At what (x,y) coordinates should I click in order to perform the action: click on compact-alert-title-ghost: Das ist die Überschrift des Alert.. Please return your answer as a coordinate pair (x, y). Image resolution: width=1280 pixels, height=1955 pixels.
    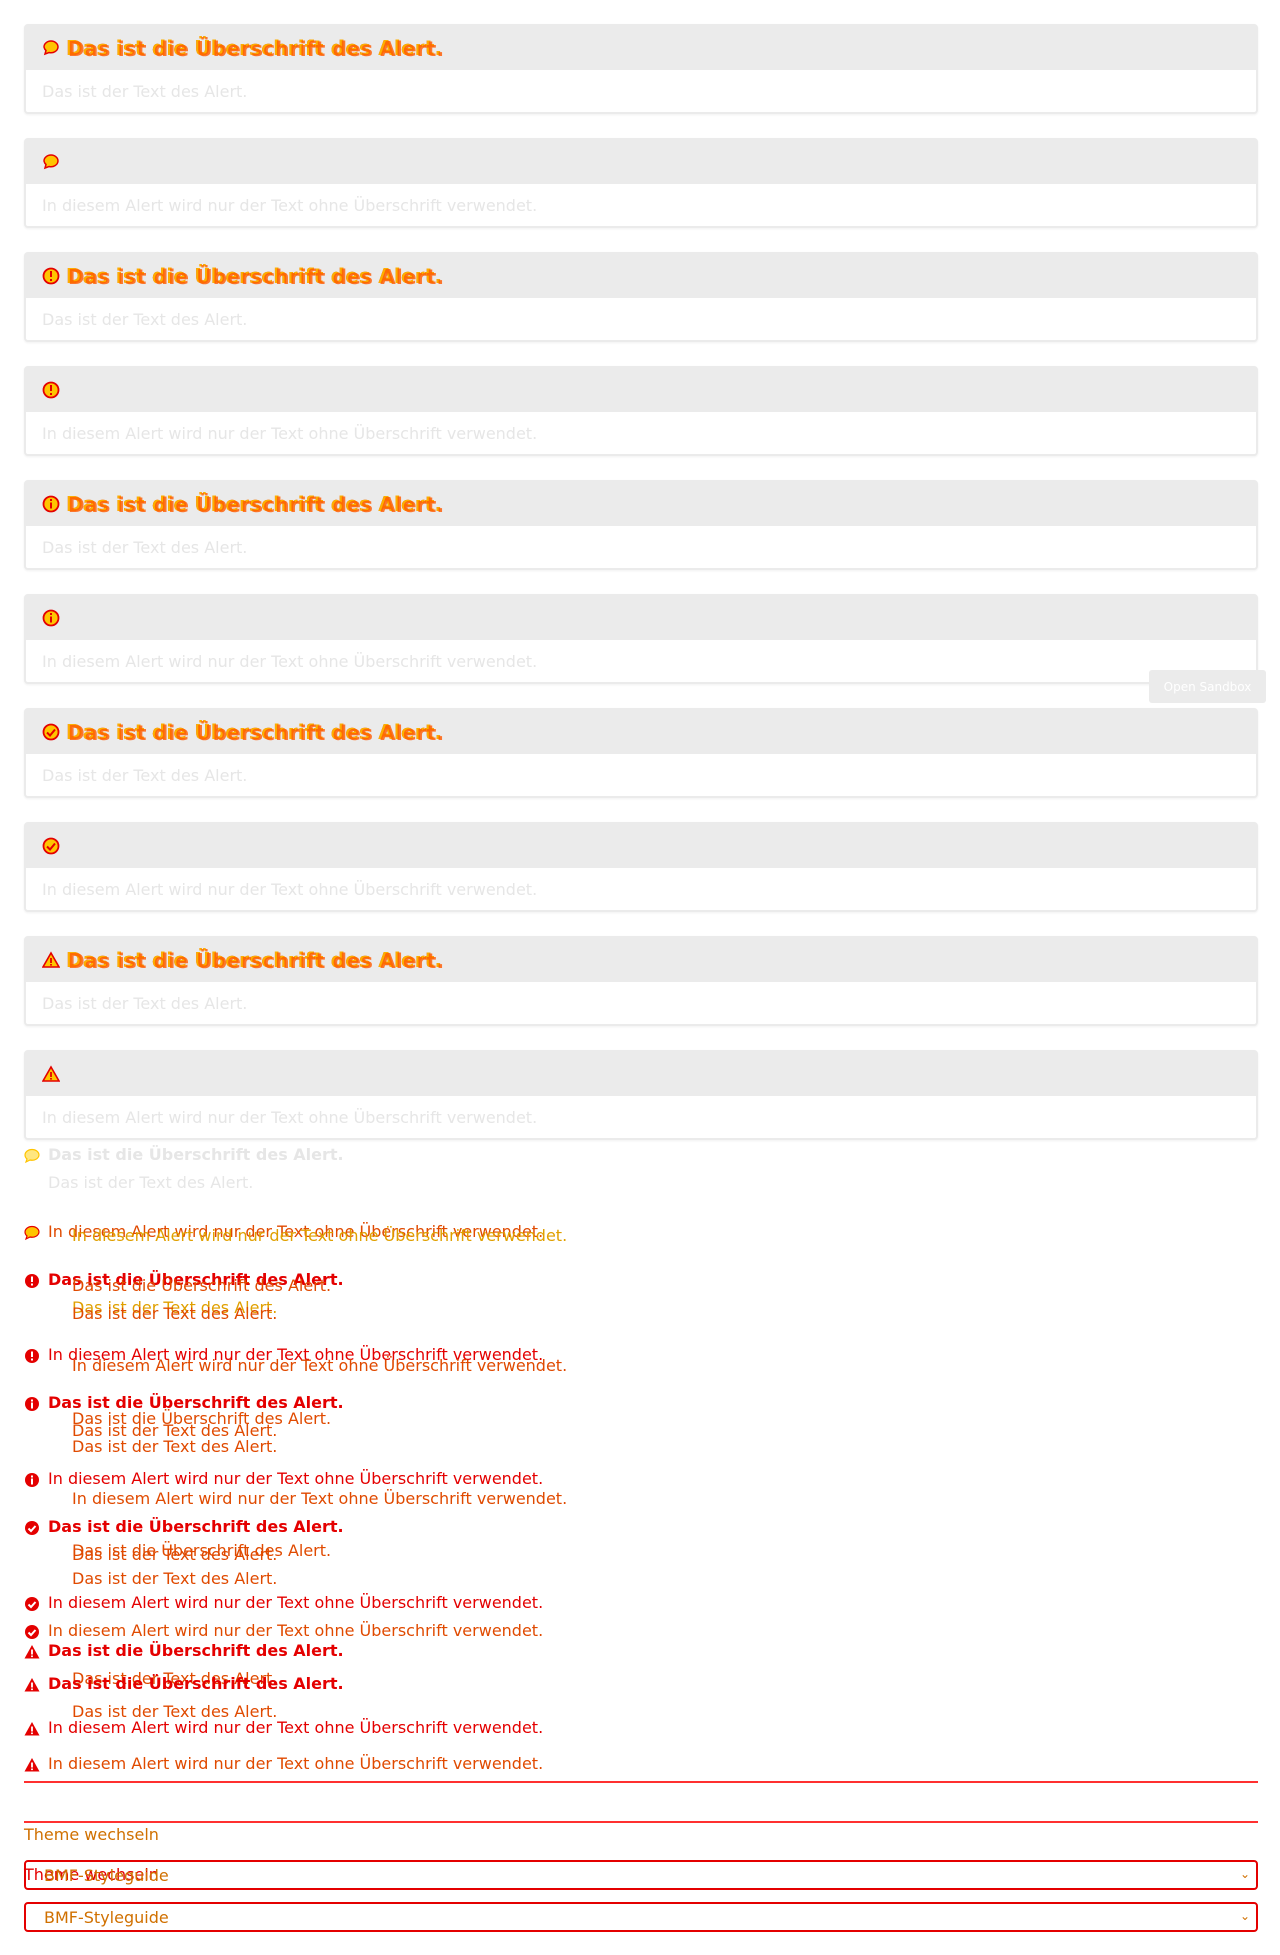
    Looking at the image, I should click on (202, 1285).